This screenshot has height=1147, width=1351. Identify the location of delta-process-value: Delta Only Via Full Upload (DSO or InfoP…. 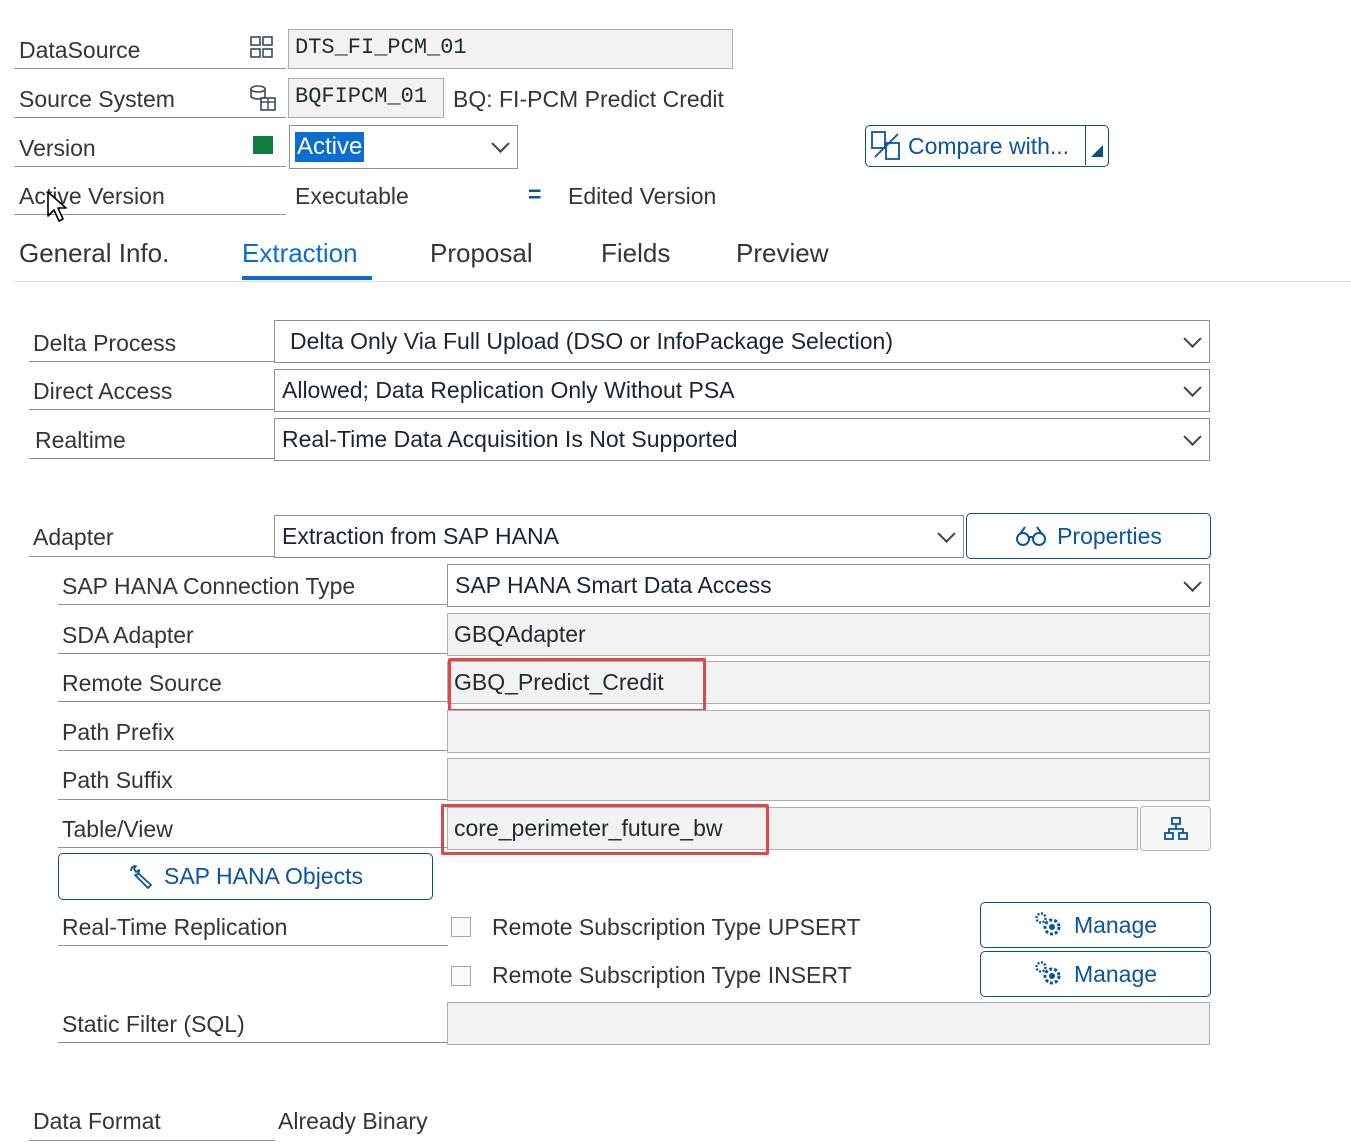
(591, 341).